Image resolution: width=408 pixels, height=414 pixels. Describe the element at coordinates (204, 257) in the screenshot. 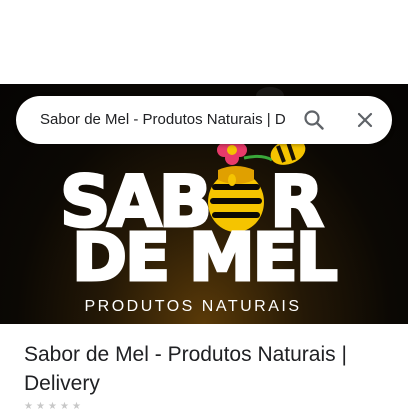

I see `logo-text-line2: DE MEL` at that location.